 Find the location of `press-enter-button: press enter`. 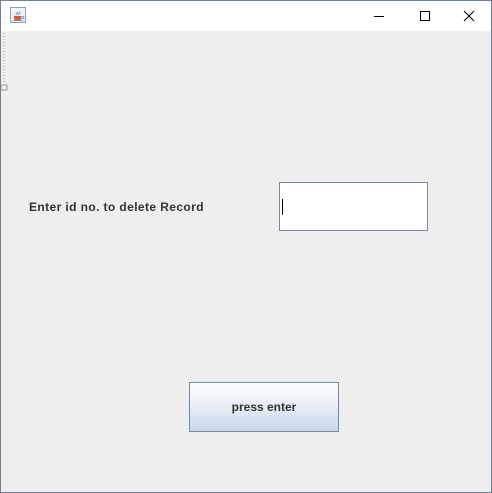

press-enter-button: press enter is located at coordinates (264, 407).